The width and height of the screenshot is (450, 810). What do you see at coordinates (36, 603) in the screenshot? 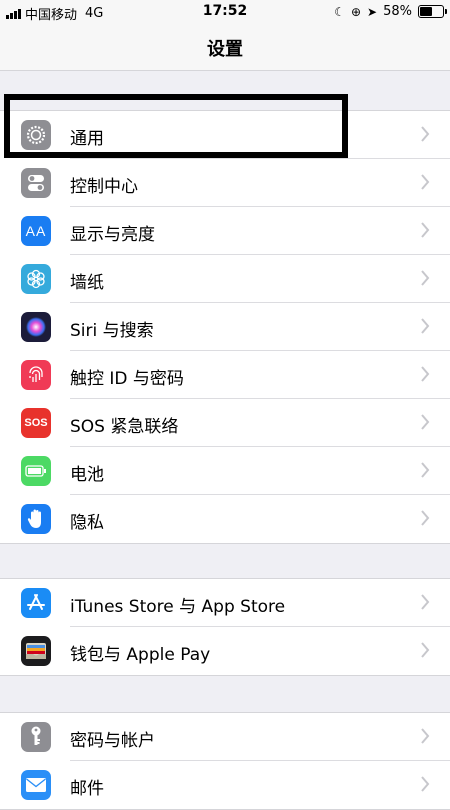
I see `app-store-icon` at bounding box center [36, 603].